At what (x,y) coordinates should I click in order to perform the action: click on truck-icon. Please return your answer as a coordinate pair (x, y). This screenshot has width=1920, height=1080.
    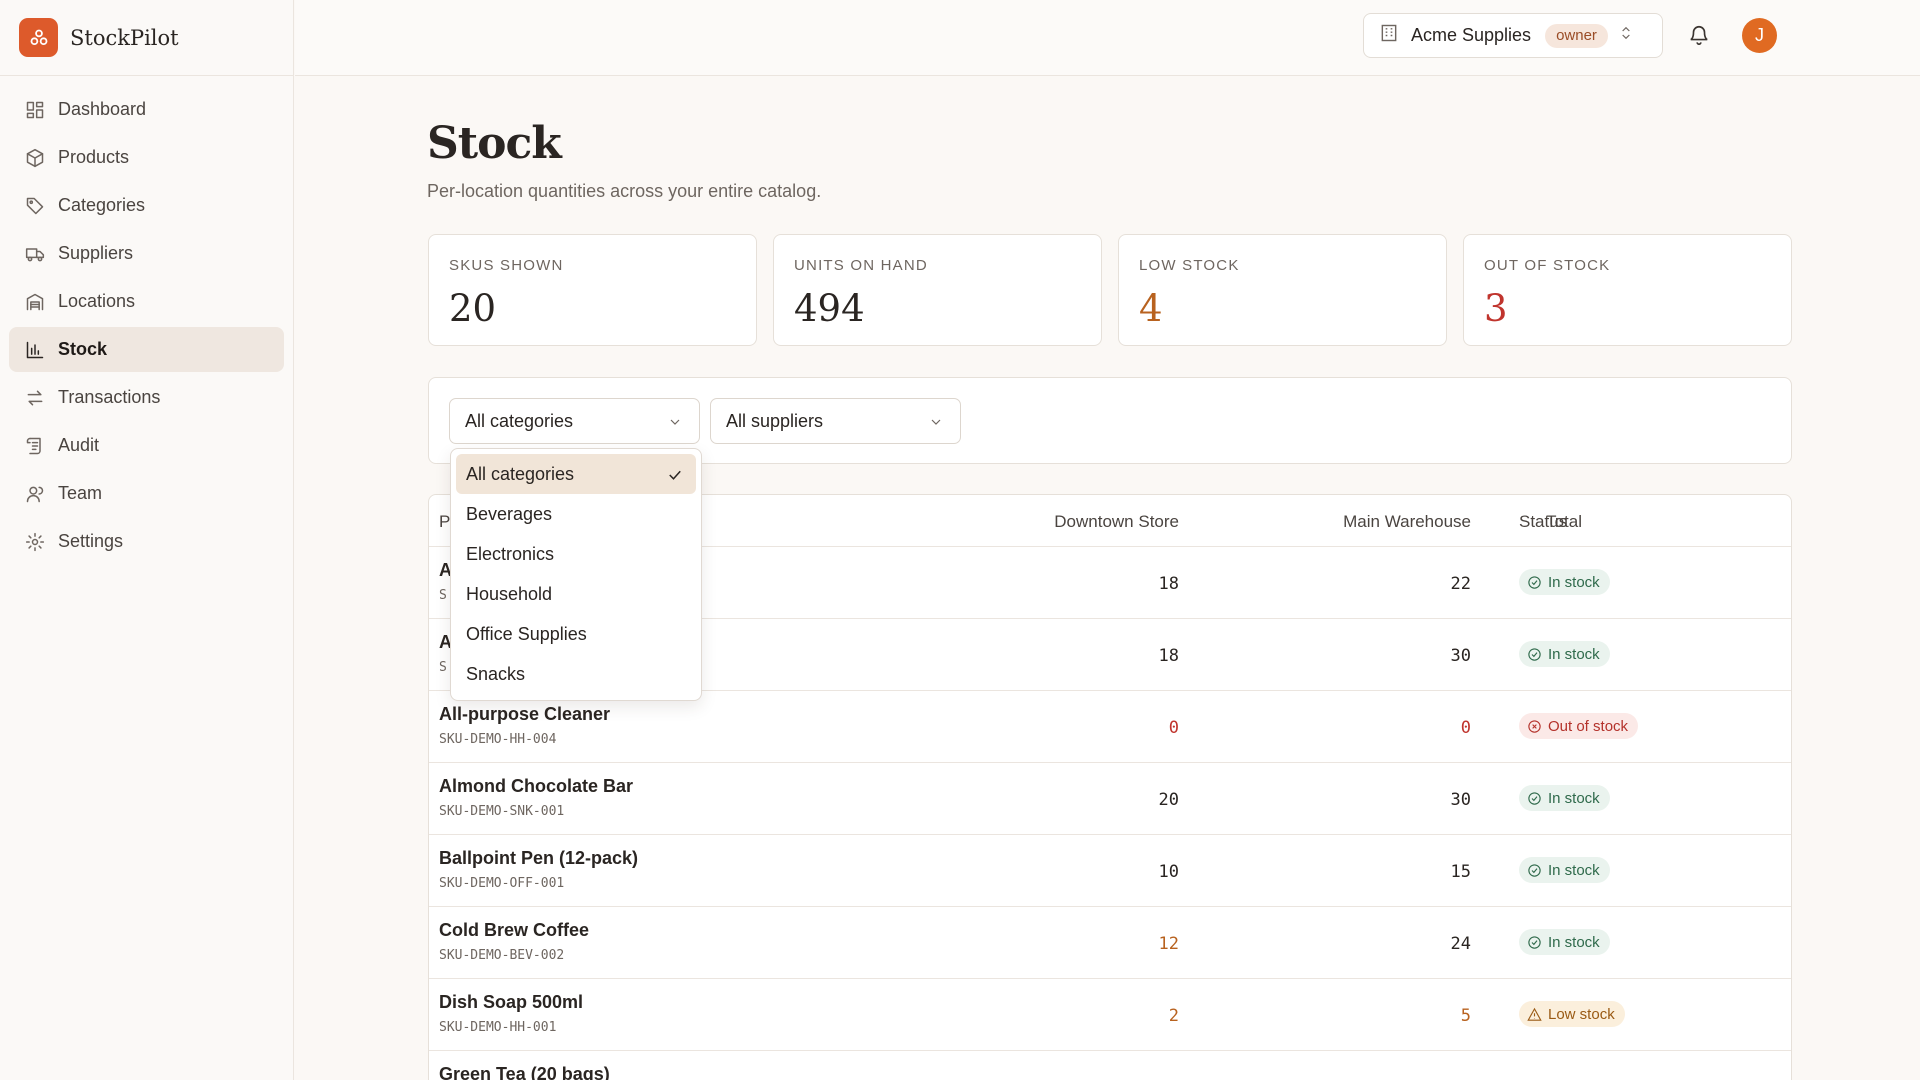
    Looking at the image, I should click on (35, 254).